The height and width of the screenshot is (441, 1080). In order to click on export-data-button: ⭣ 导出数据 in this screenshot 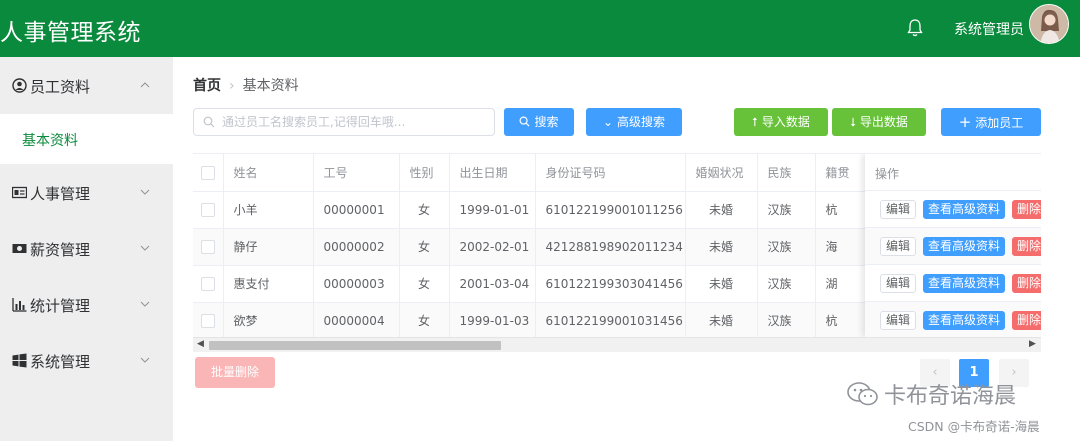, I will do `click(879, 122)`.